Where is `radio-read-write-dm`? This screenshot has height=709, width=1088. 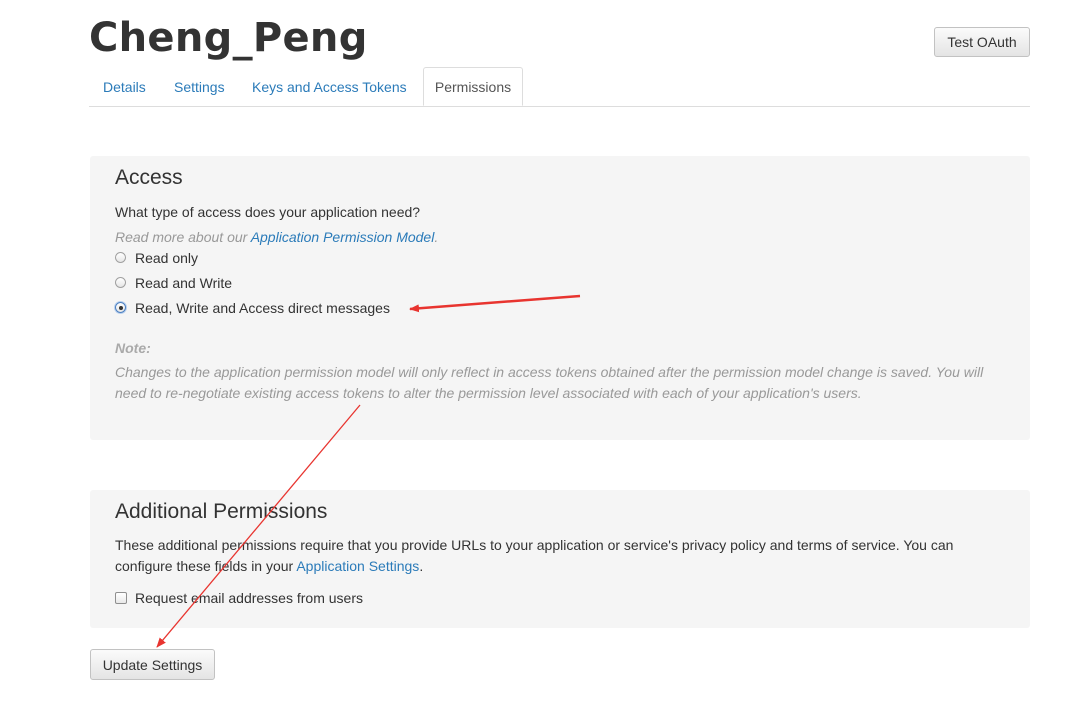 radio-read-write-dm is located at coordinates (120, 307).